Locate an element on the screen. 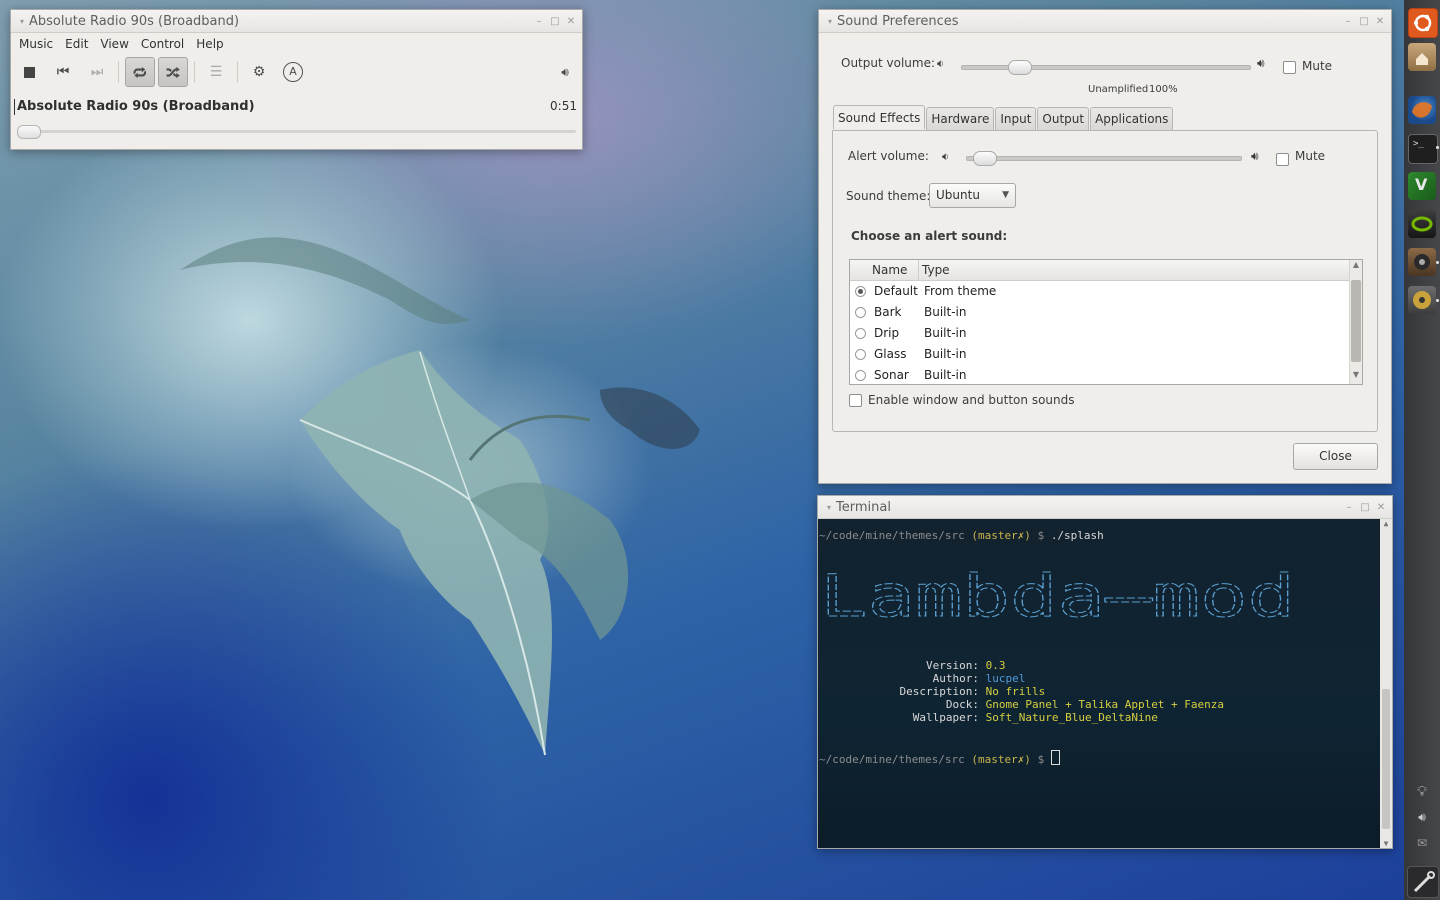 The width and height of the screenshot is (1440, 900). info-value: No frills is located at coordinates (1015, 691).